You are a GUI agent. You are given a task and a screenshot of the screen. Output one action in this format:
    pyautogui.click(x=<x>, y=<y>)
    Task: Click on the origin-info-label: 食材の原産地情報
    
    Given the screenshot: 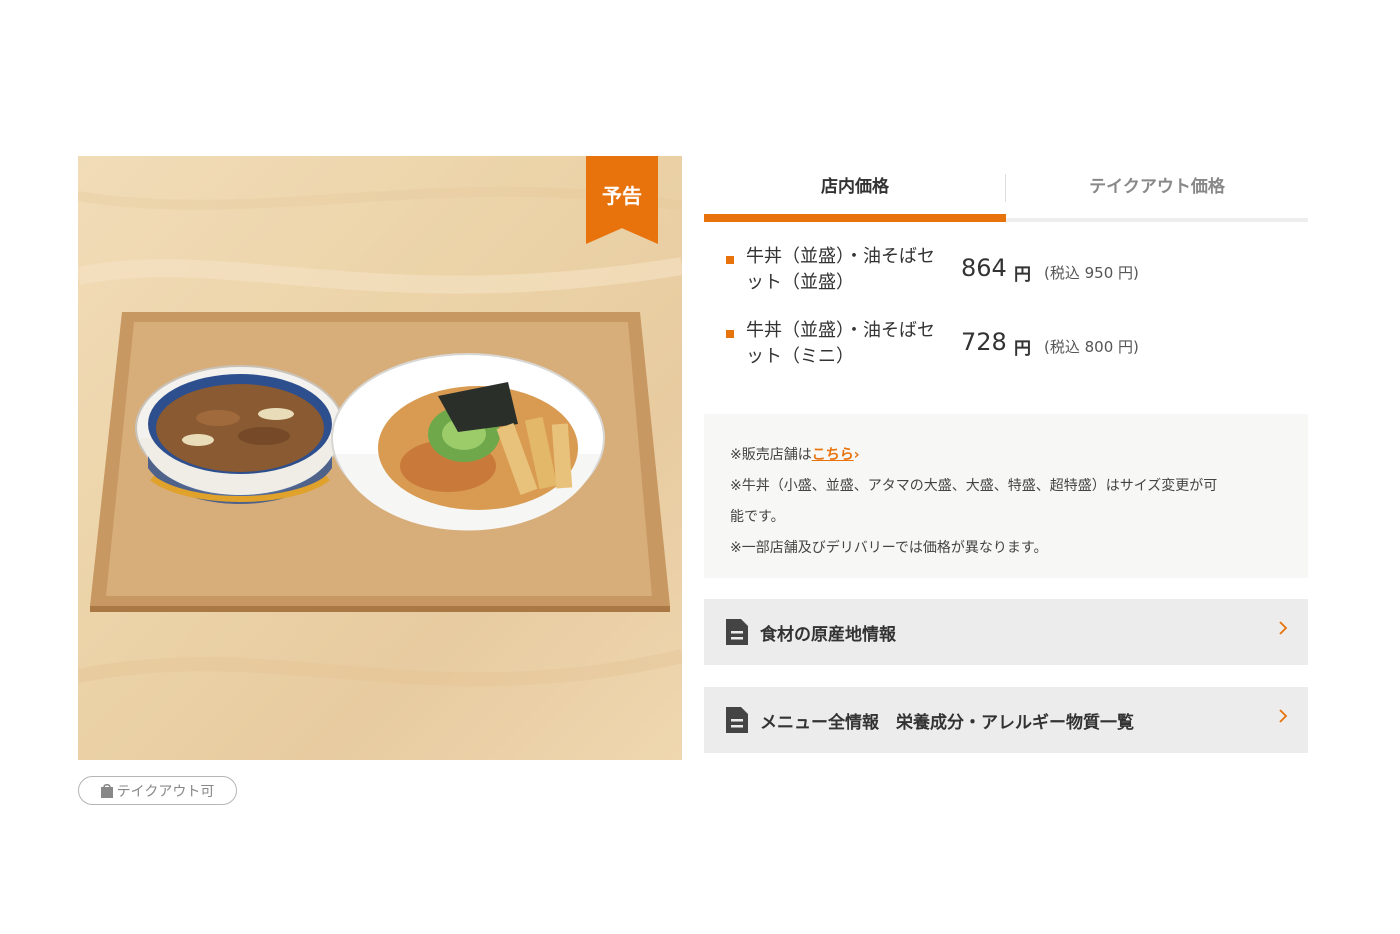 What is the action you would take?
    pyautogui.click(x=828, y=634)
    